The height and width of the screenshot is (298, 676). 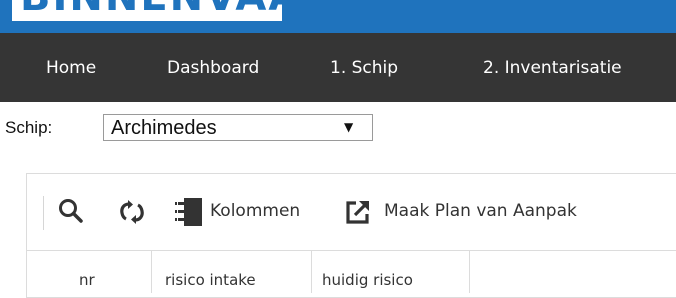 I want to click on nav-item-inventarisatie: 2. Inventarisatie, so click(x=552, y=68).